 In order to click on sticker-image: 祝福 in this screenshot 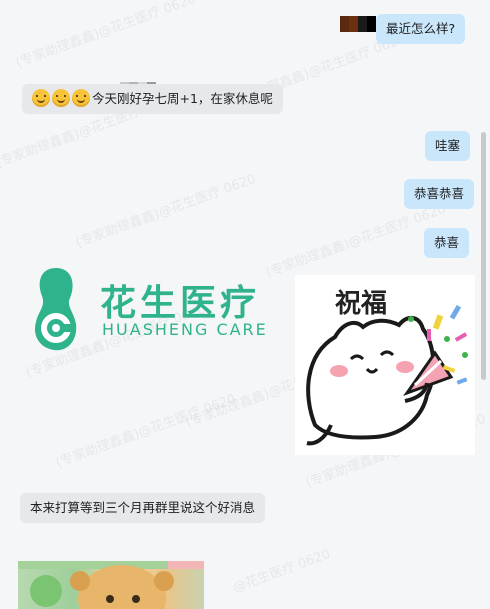, I will do `click(385, 365)`.